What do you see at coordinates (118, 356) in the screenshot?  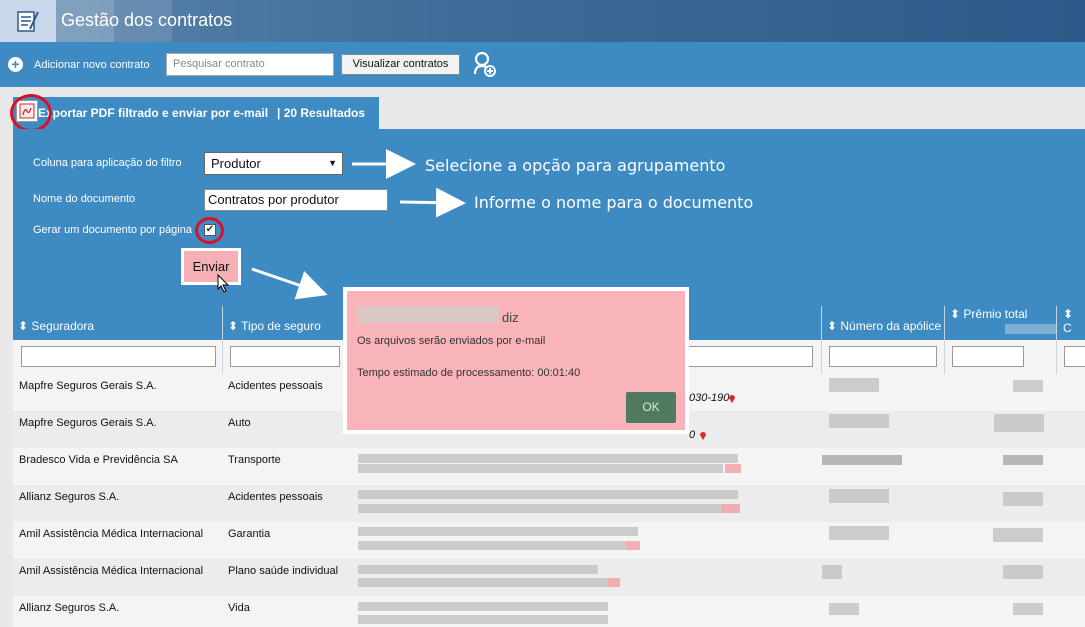 I see `filter-input-seguradora` at bounding box center [118, 356].